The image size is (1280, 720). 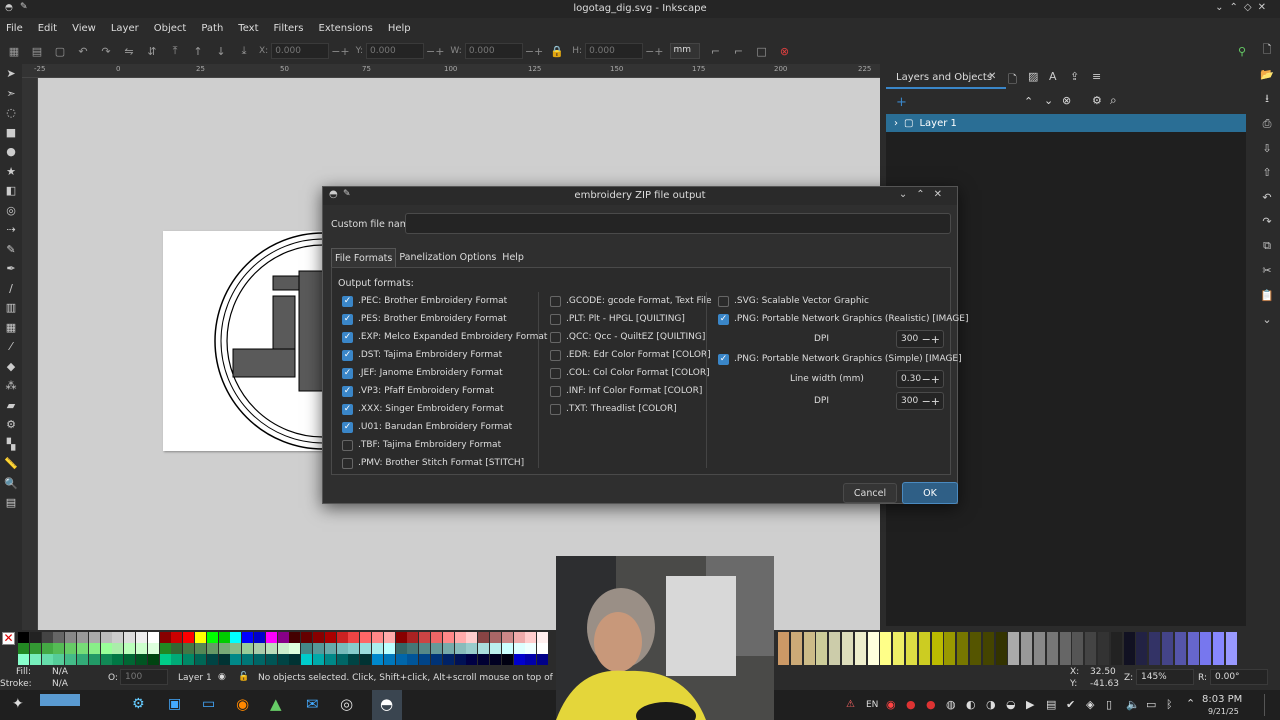 I want to click on layer-indicator: Layer 1, so click(x=195, y=678).